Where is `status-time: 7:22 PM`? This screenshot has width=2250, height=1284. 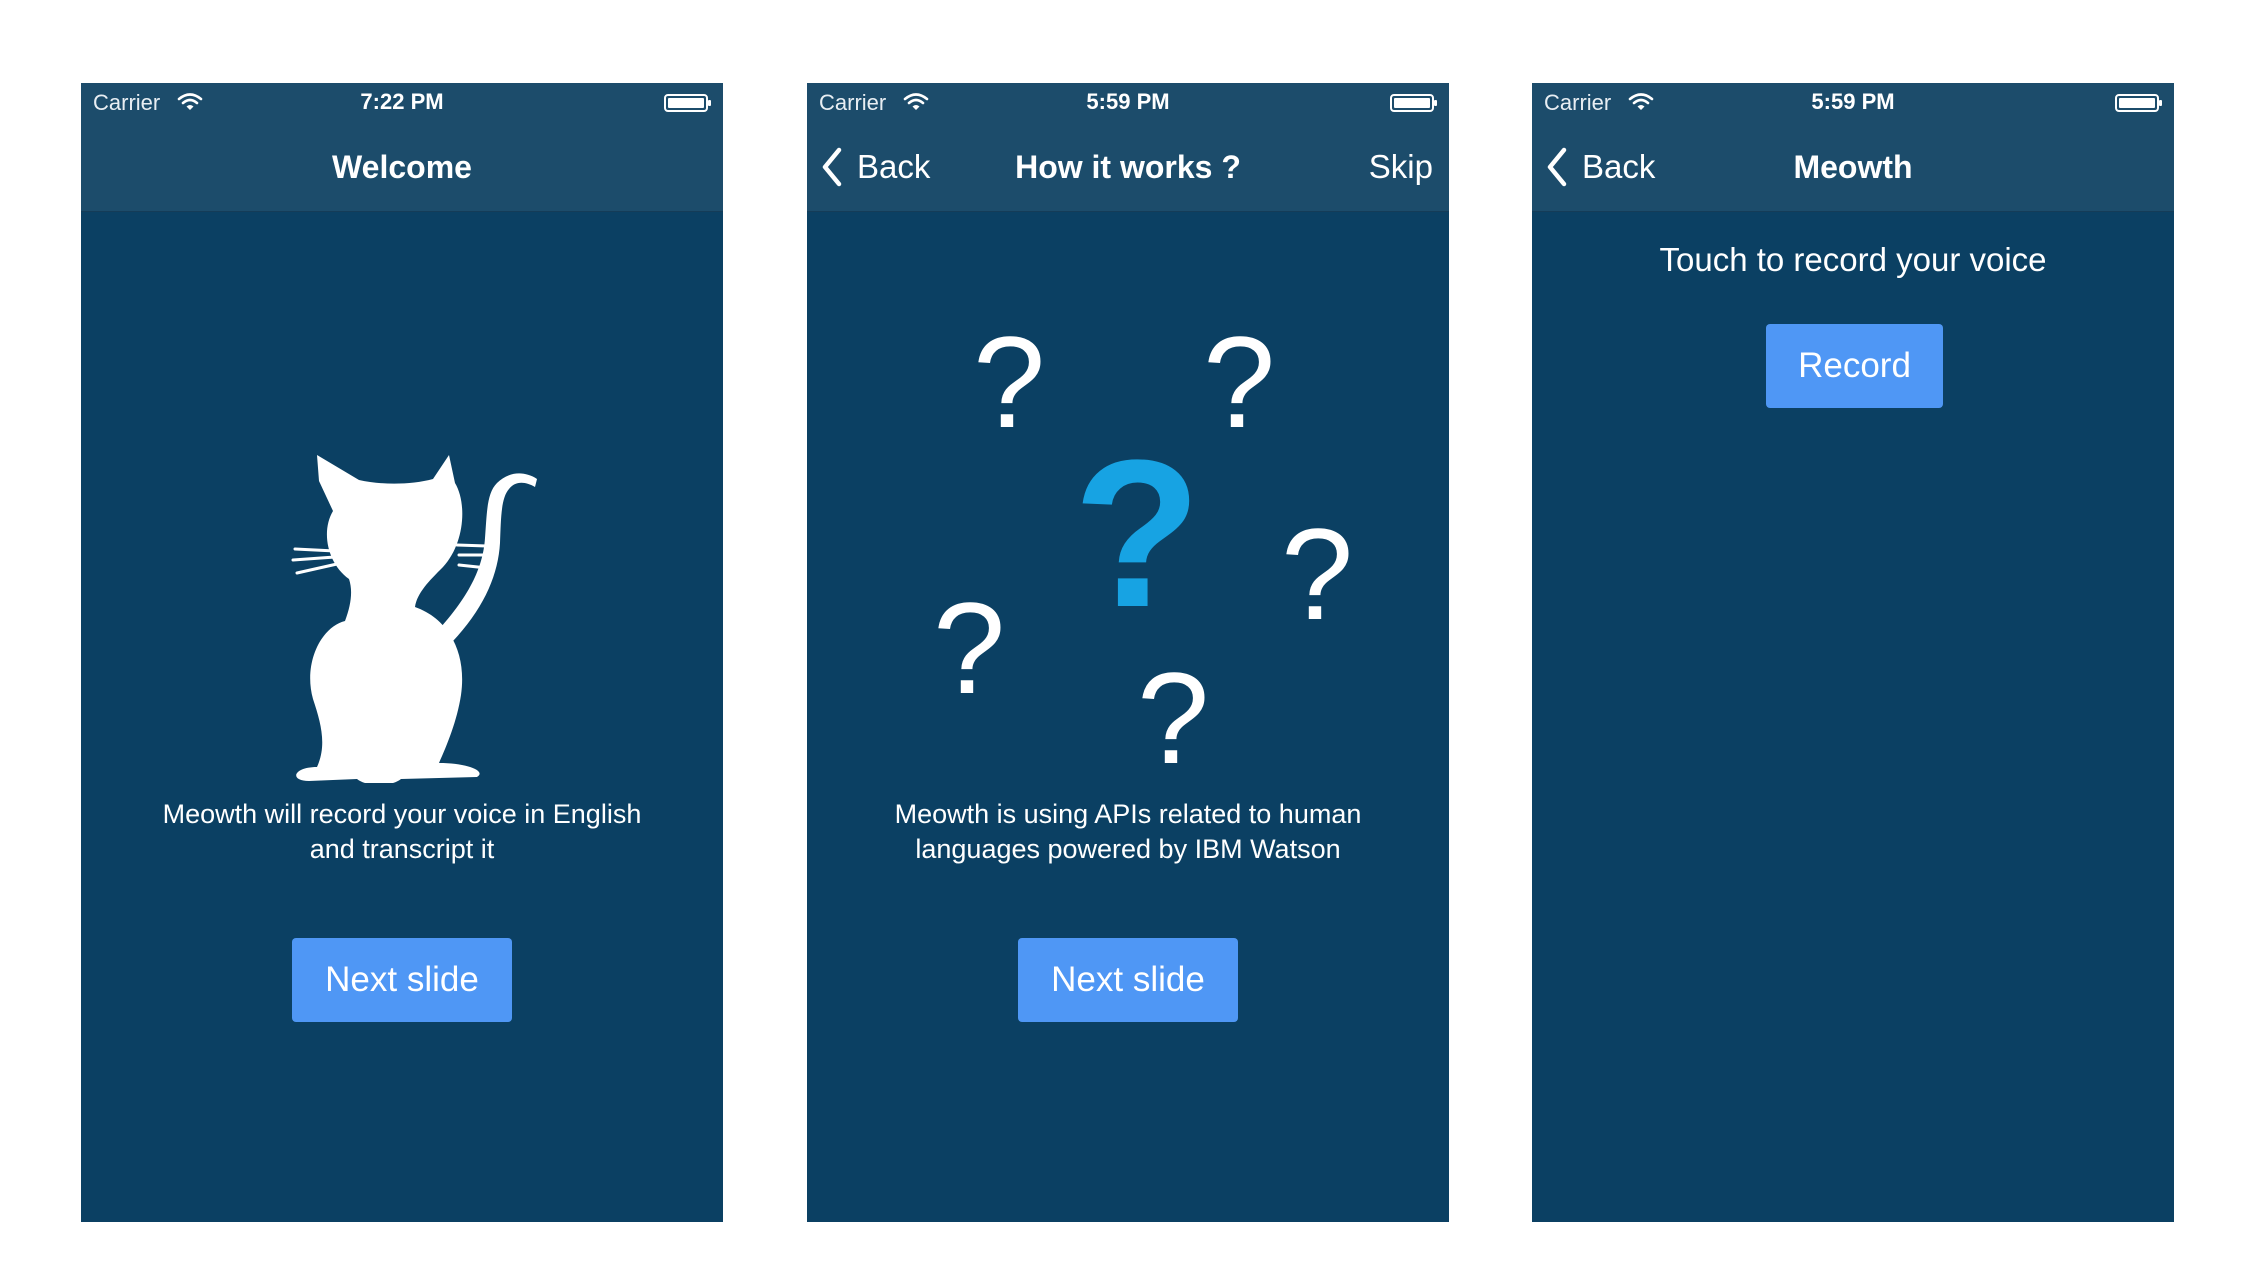
status-time: 7:22 PM is located at coordinates (402, 101).